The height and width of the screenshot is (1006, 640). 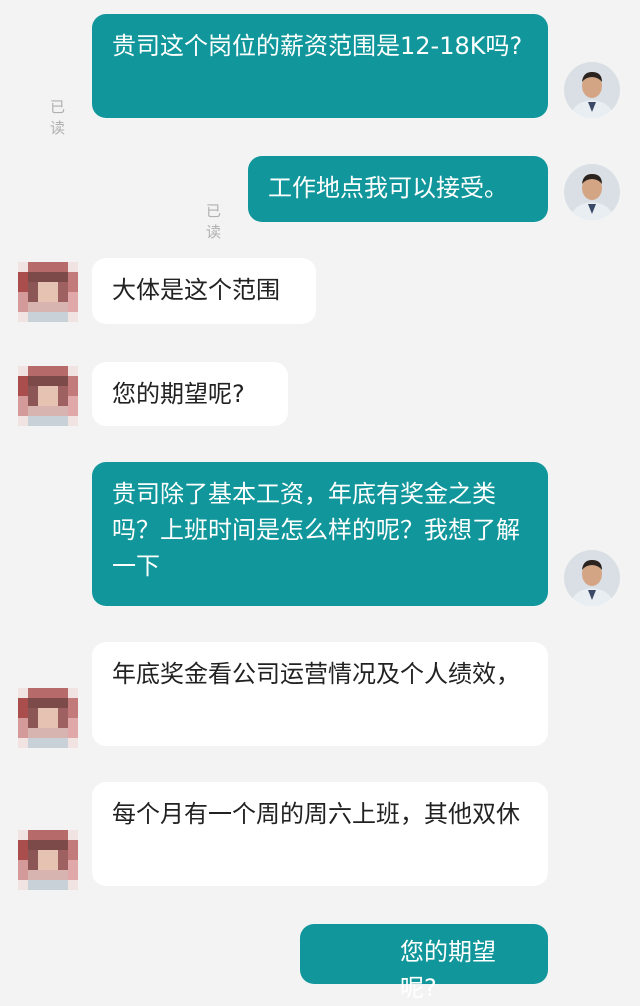 I want to click on message-bubble-sent: 您的期望呢?, so click(x=424, y=963).